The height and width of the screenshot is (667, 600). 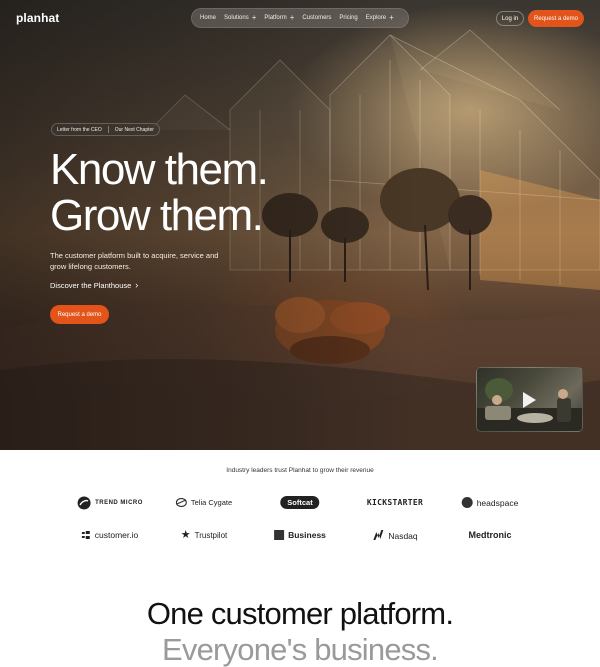 What do you see at coordinates (134, 129) in the screenshot?
I see `pill-label-next-chapter: Our Next Chapter` at bounding box center [134, 129].